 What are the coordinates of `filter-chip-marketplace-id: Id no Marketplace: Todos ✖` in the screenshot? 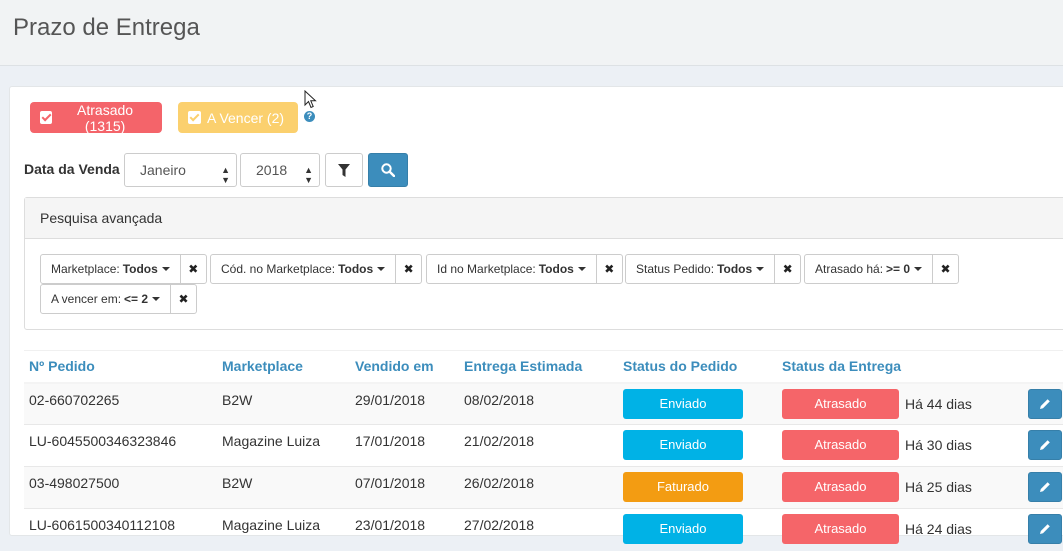 It's located at (524, 269).